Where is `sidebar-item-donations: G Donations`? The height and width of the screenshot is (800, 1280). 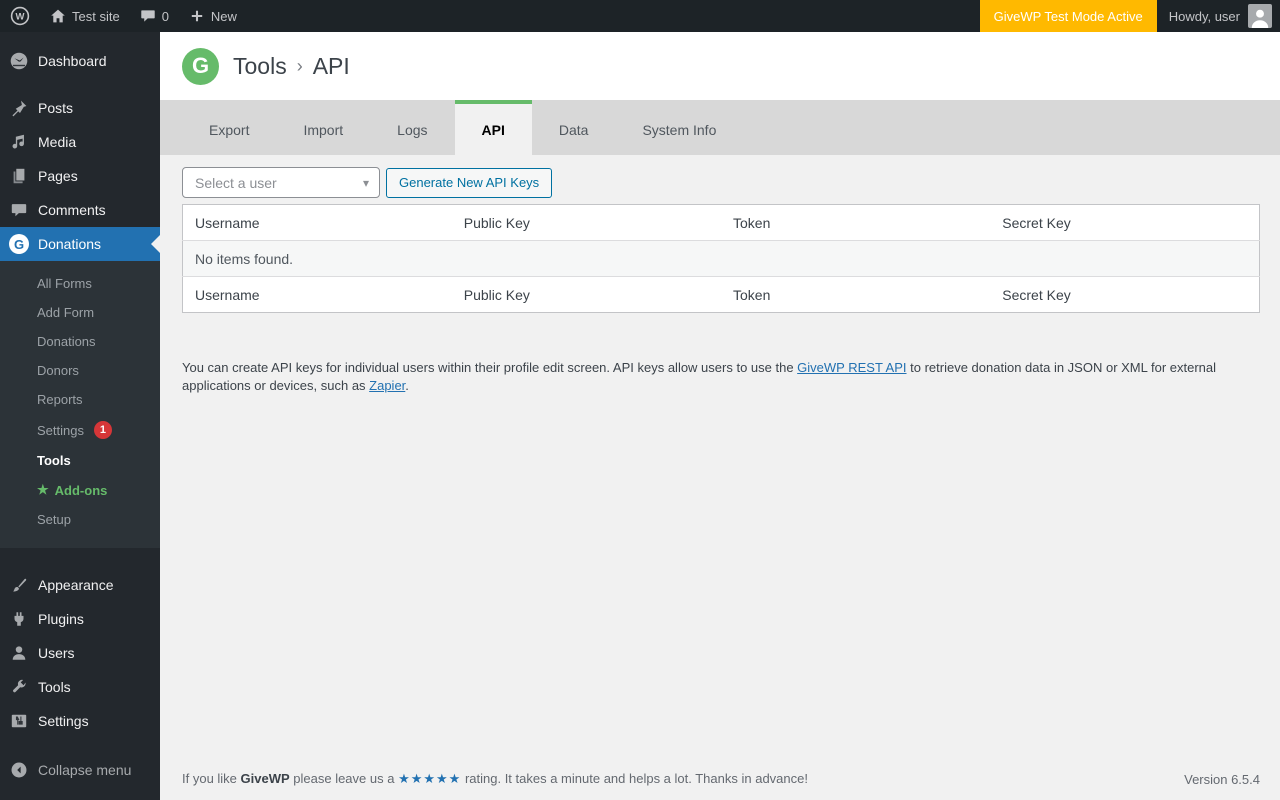
sidebar-item-donations: G Donations is located at coordinates (80, 244).